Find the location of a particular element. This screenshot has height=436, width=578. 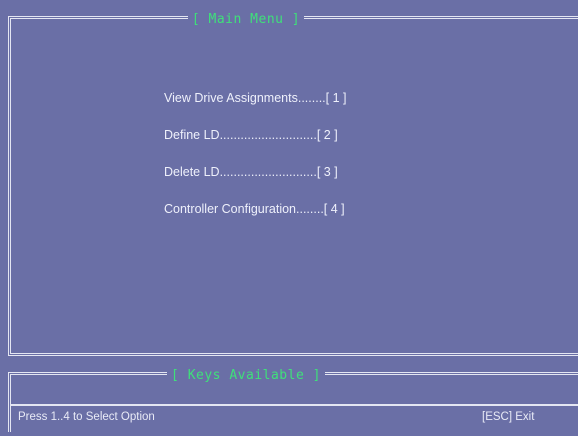

main-menu-title: [ Main Menu ] is located at coordinates (246, 20).